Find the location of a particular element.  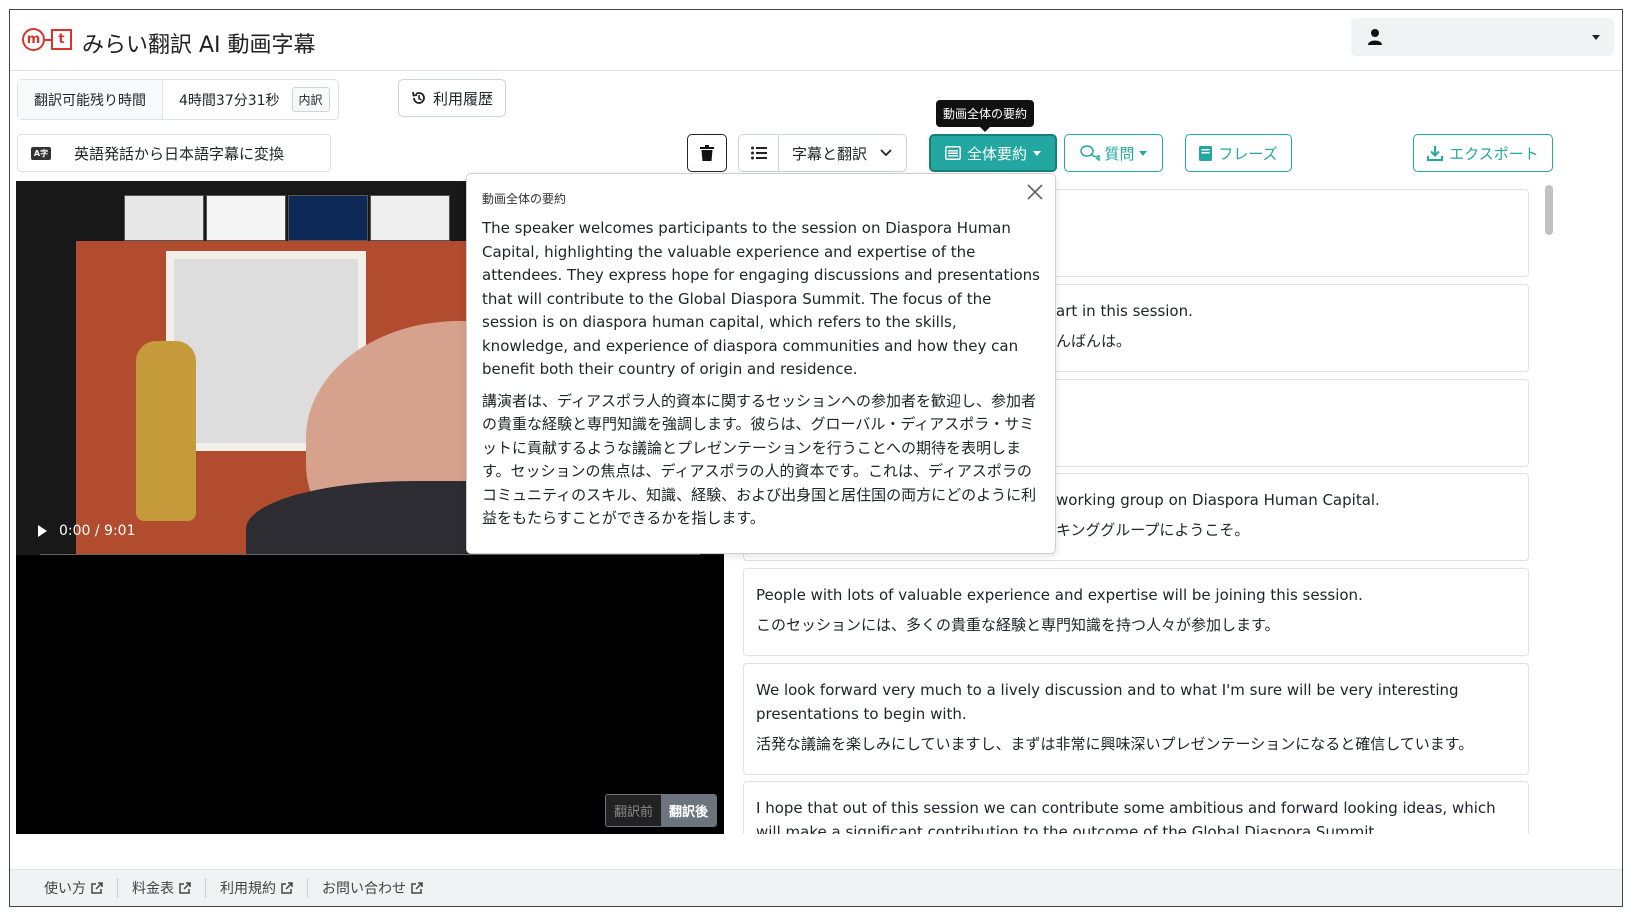

usage-history-label: 利用履歴 is located at coordinates (463, 98).